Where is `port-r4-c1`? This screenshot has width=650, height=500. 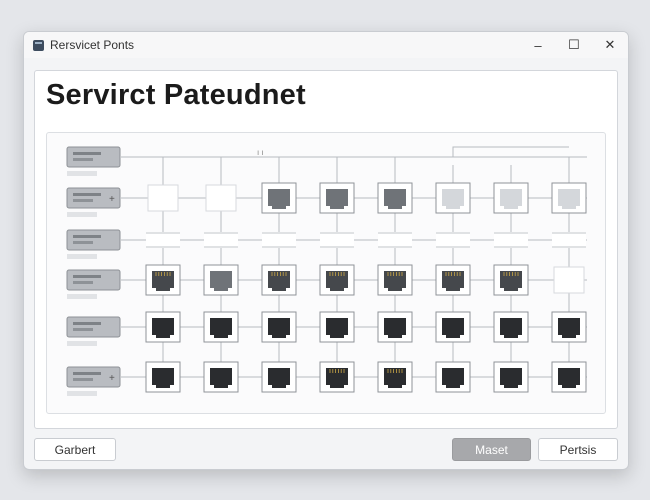 port-r4-c1 is located at coordinates (163, 280).